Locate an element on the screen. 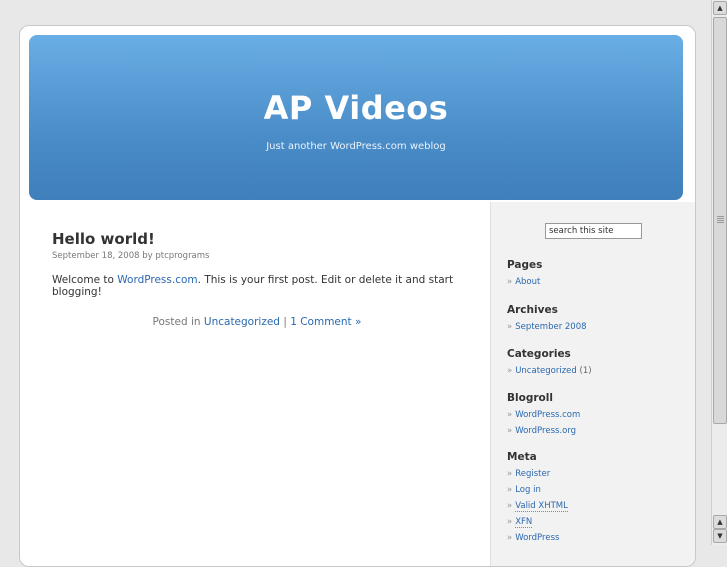  archives-widget: Archives » September 2008 is located at coordinates (547, 321).